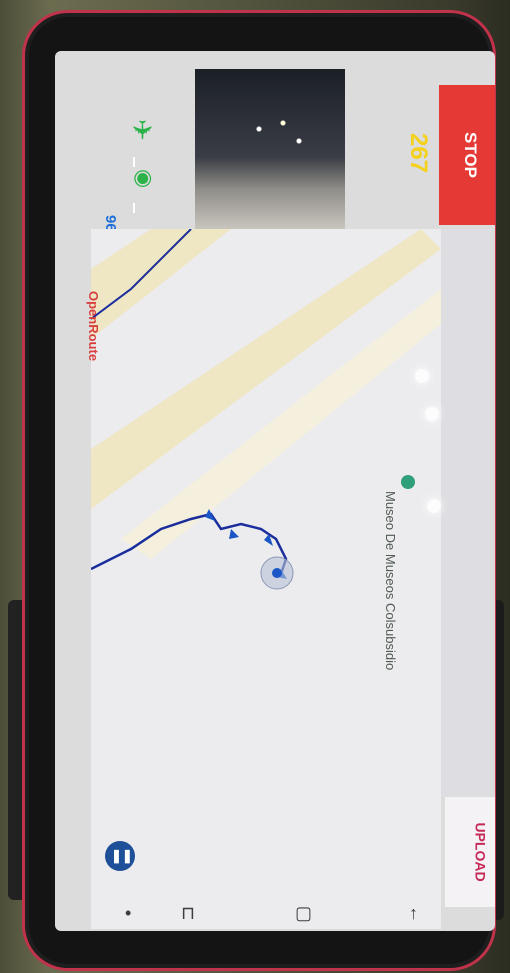 Image resolution: width=510 pixels, height=973 pixels. I want to click on recent-apps-icon: ⊓, so click(188, 913).